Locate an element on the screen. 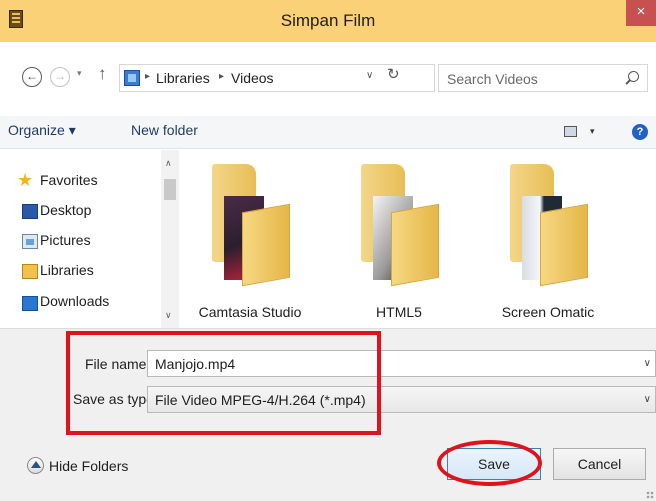 The width and height of the screenshot is (656, 501). highlight-ellipse is located at coordinates (489, 463).